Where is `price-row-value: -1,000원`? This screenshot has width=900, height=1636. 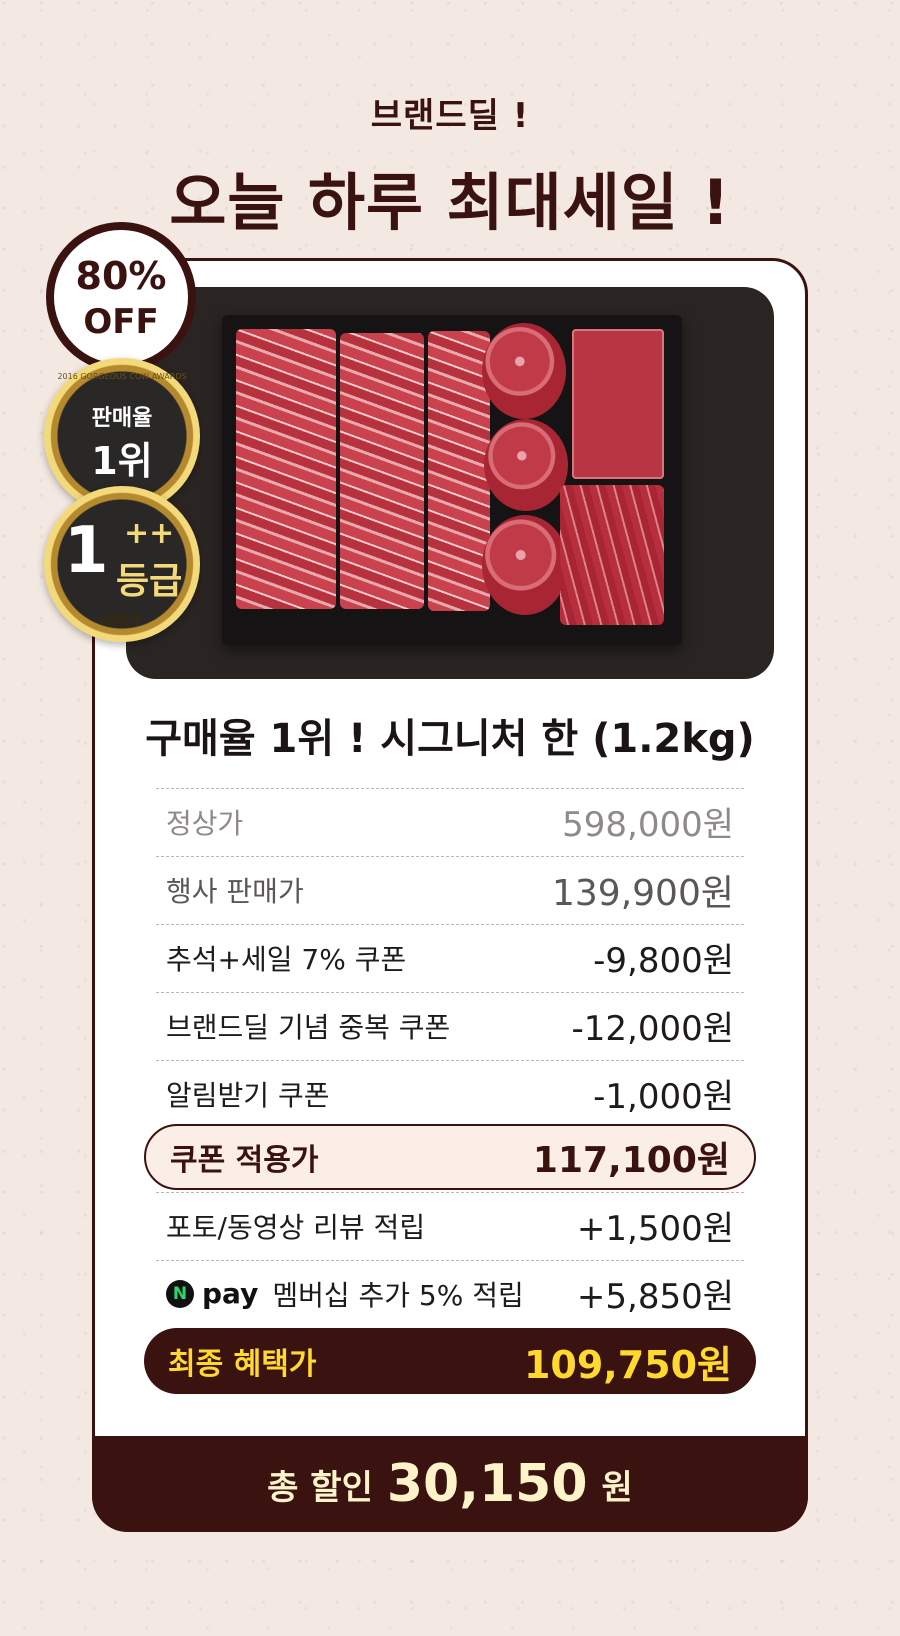
price-row-value: -1,000원 is located at coordinates (663, 1097).